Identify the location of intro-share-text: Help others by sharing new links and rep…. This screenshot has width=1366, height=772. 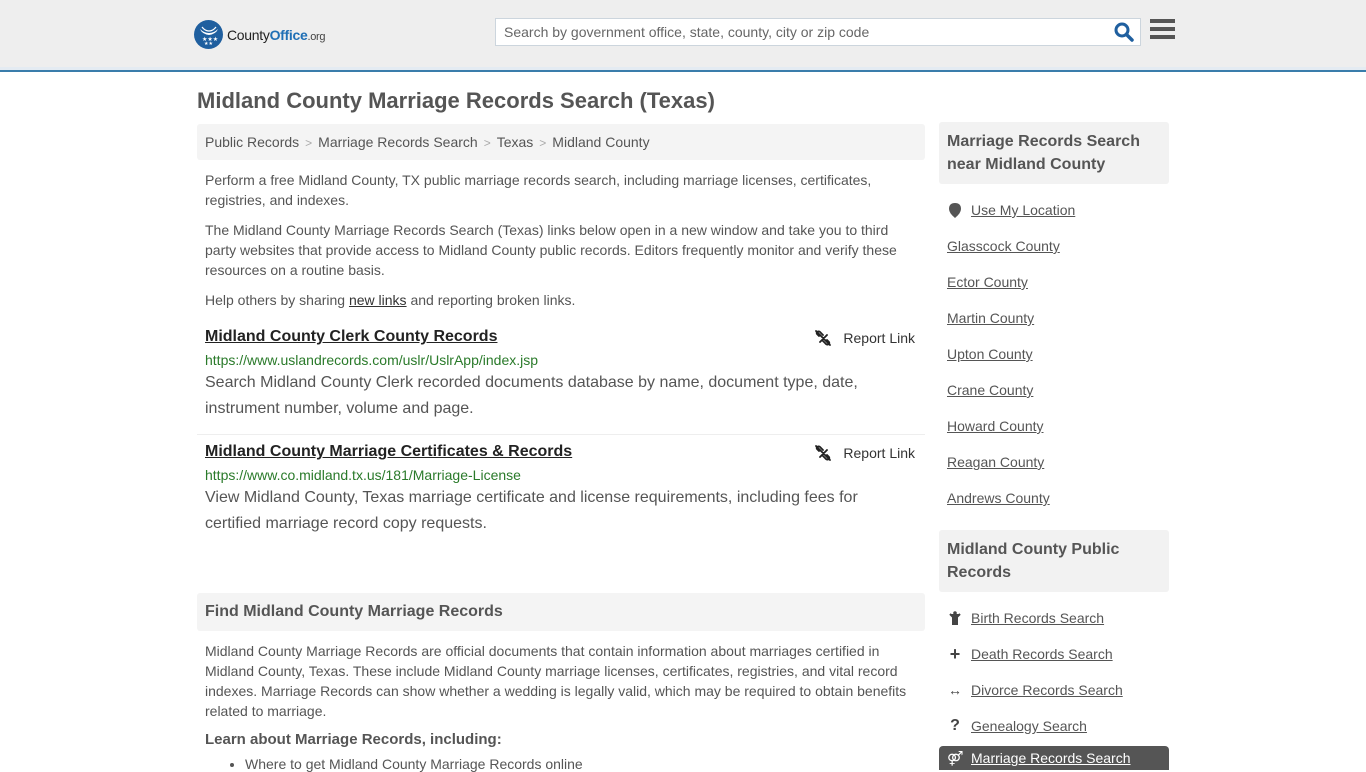
(390, 300).